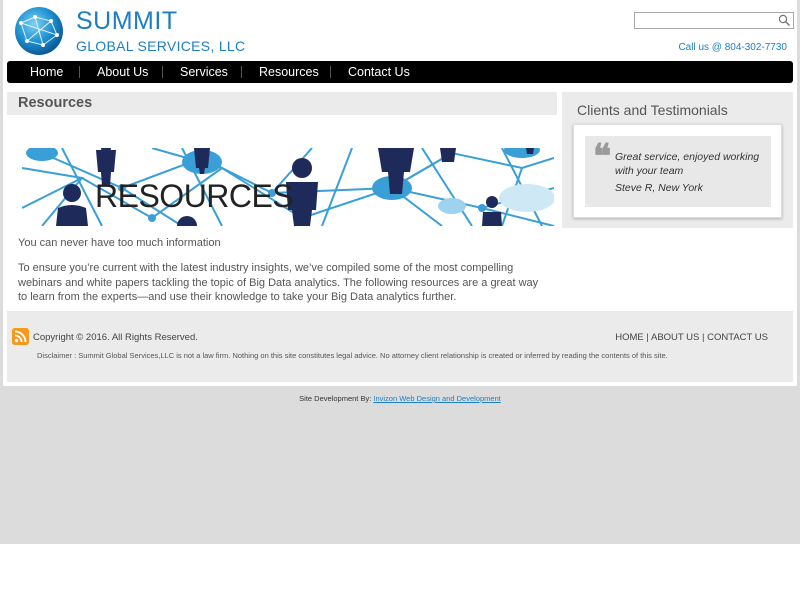 The height and width of the screenshot is (600, 800). I want to click on footer-links: HOME | ABOUT US | CONTACT US, so click(691, 337).